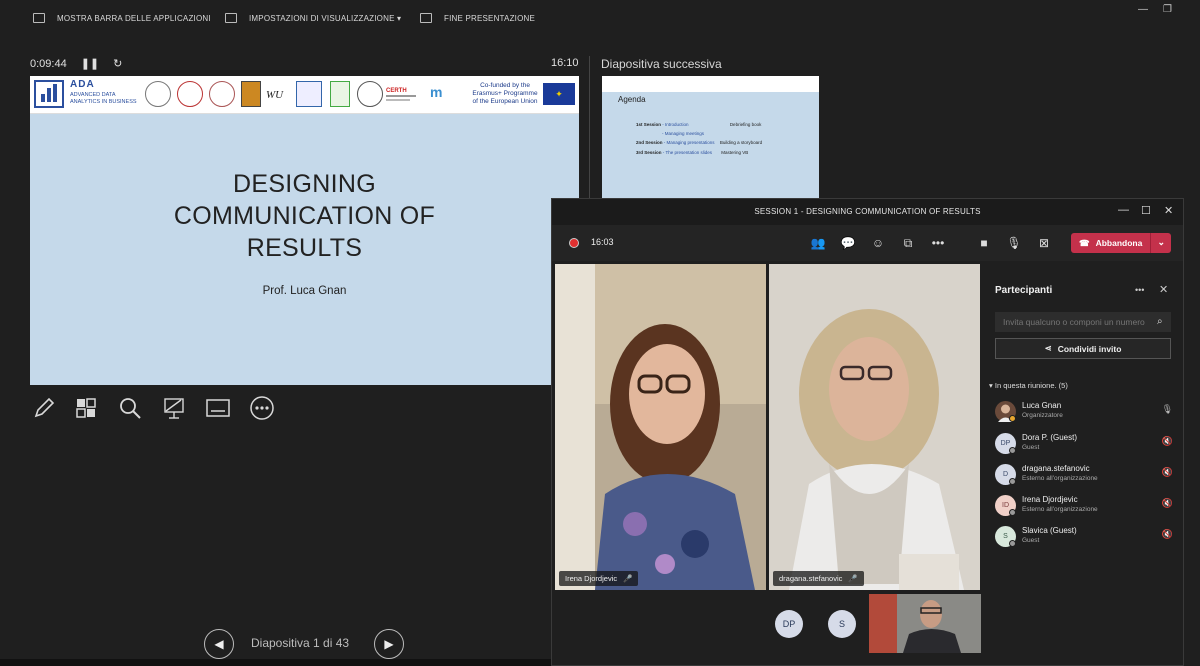  What do you see at coordinates (874, 427) in the screenshot?
I see `video-tile-dragana: dragana.stefanovic 🎤` at bounding box center [874, 427].